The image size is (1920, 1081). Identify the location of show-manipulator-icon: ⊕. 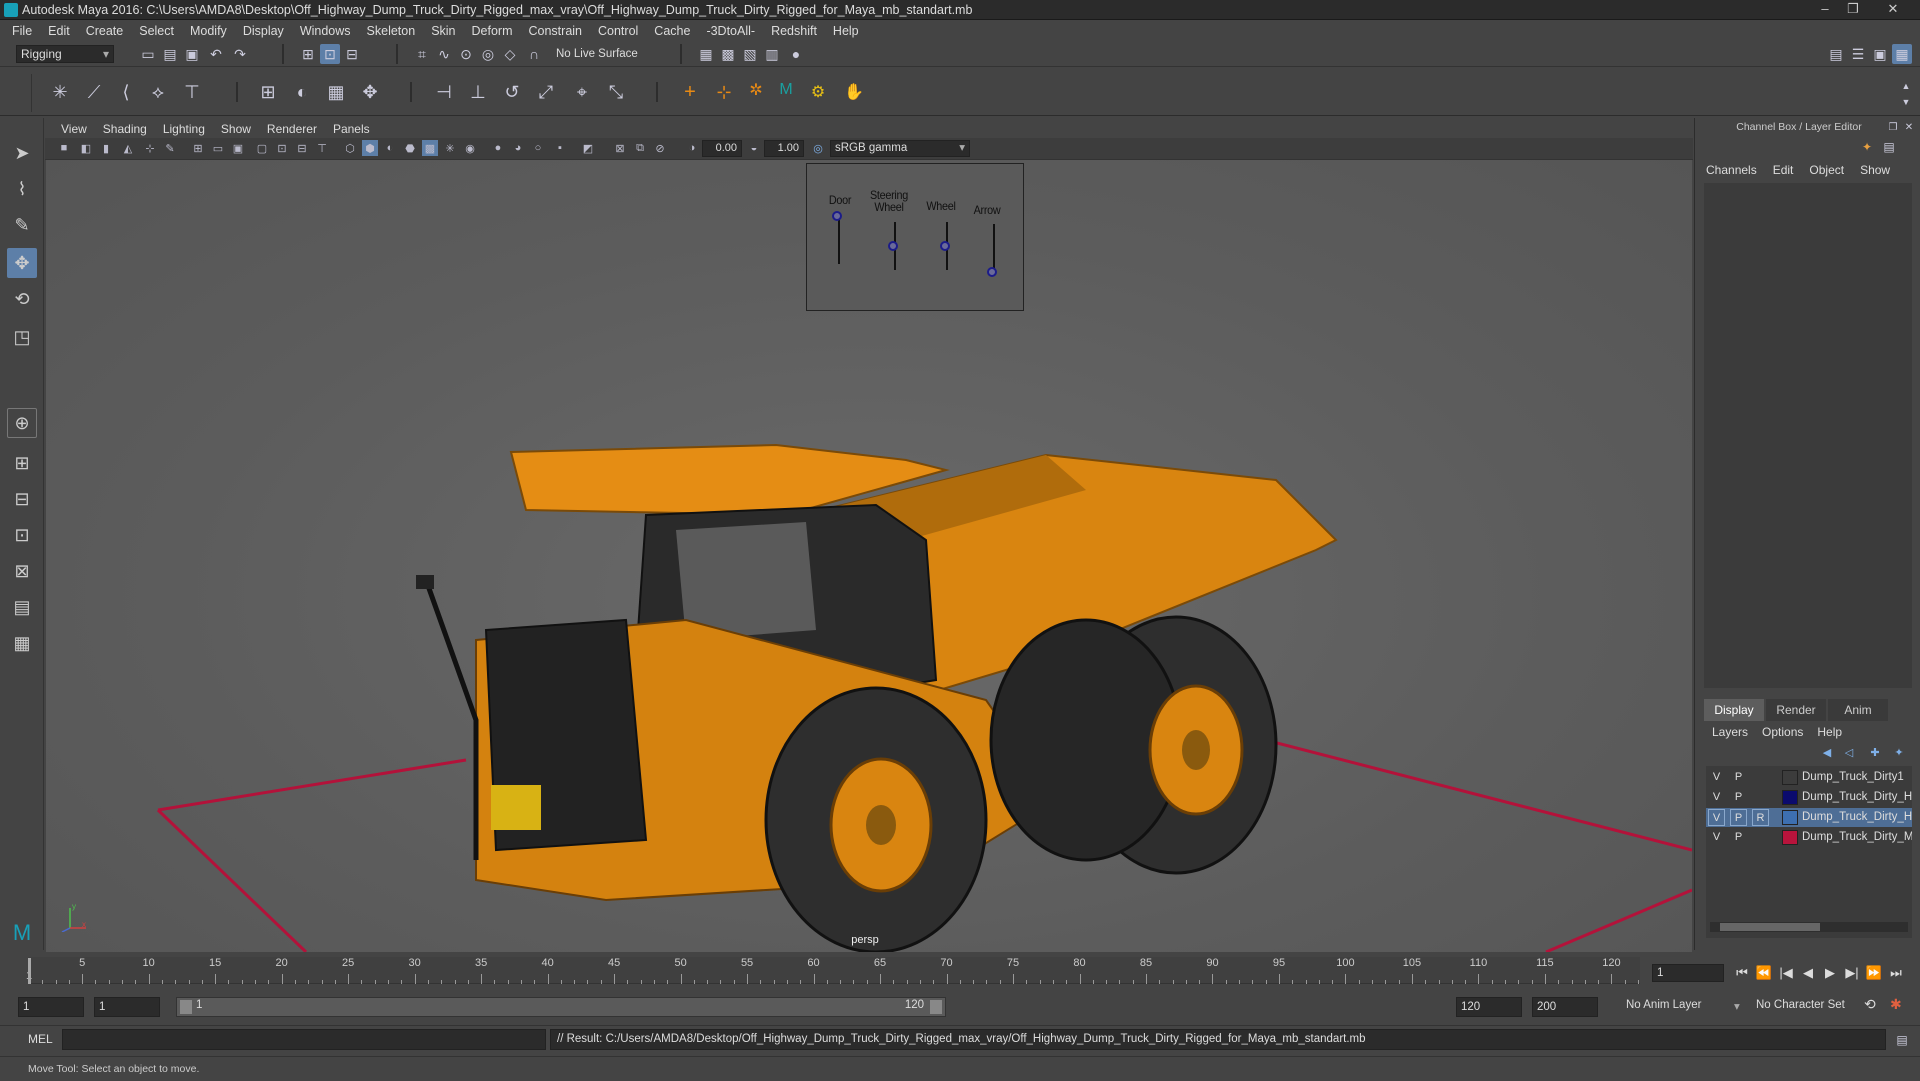
(22, 423).